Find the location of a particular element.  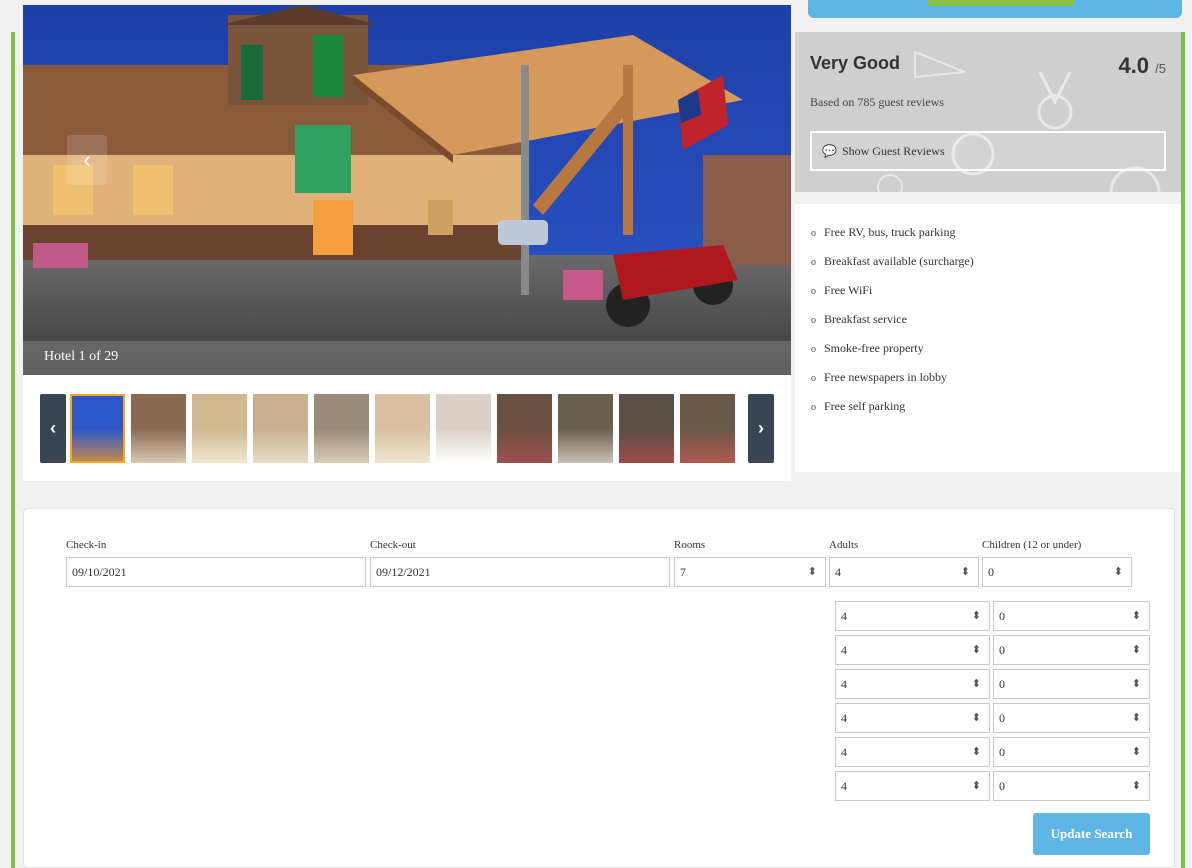

thumbnail-prev-button: ‹ is located at coordinates (53, 428).